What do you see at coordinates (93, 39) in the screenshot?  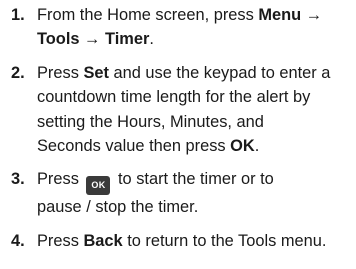 I see `menu-path-label: Tools → Timer` at bounding box center [93, 39].